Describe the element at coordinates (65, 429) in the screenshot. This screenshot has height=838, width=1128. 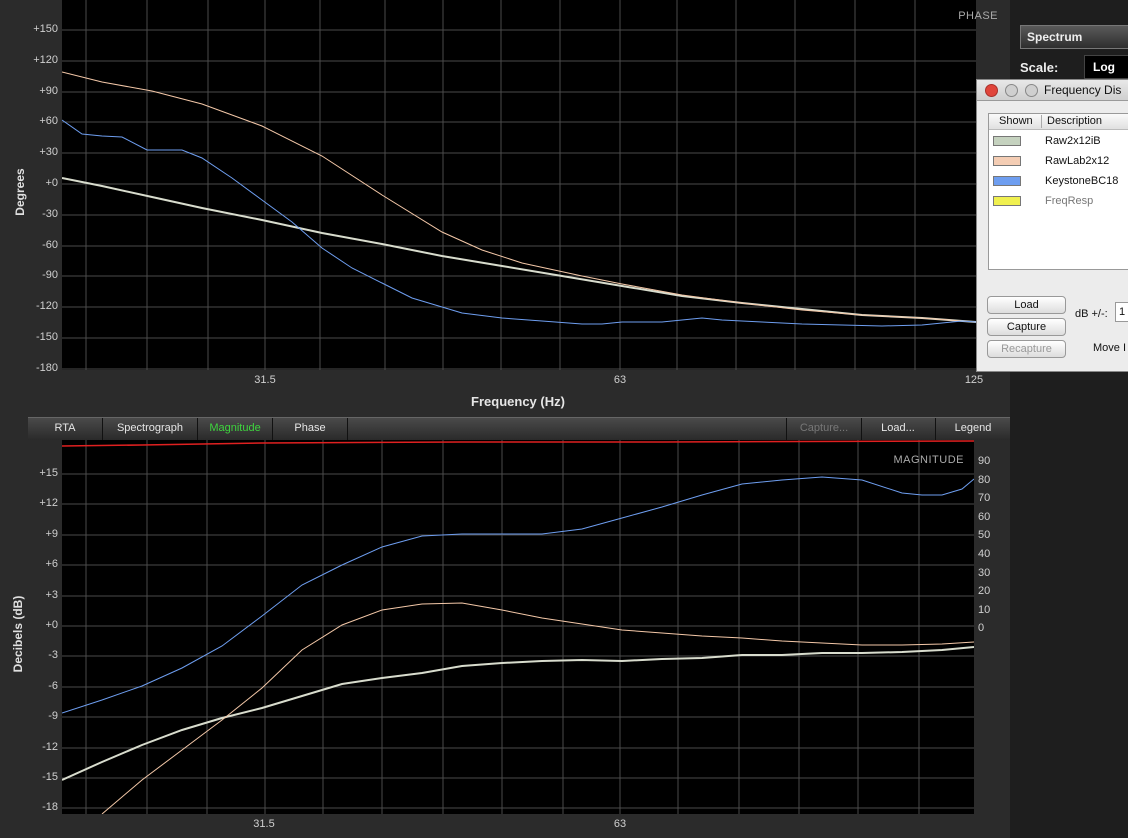
I see `tab-rta: RTA` at that location.